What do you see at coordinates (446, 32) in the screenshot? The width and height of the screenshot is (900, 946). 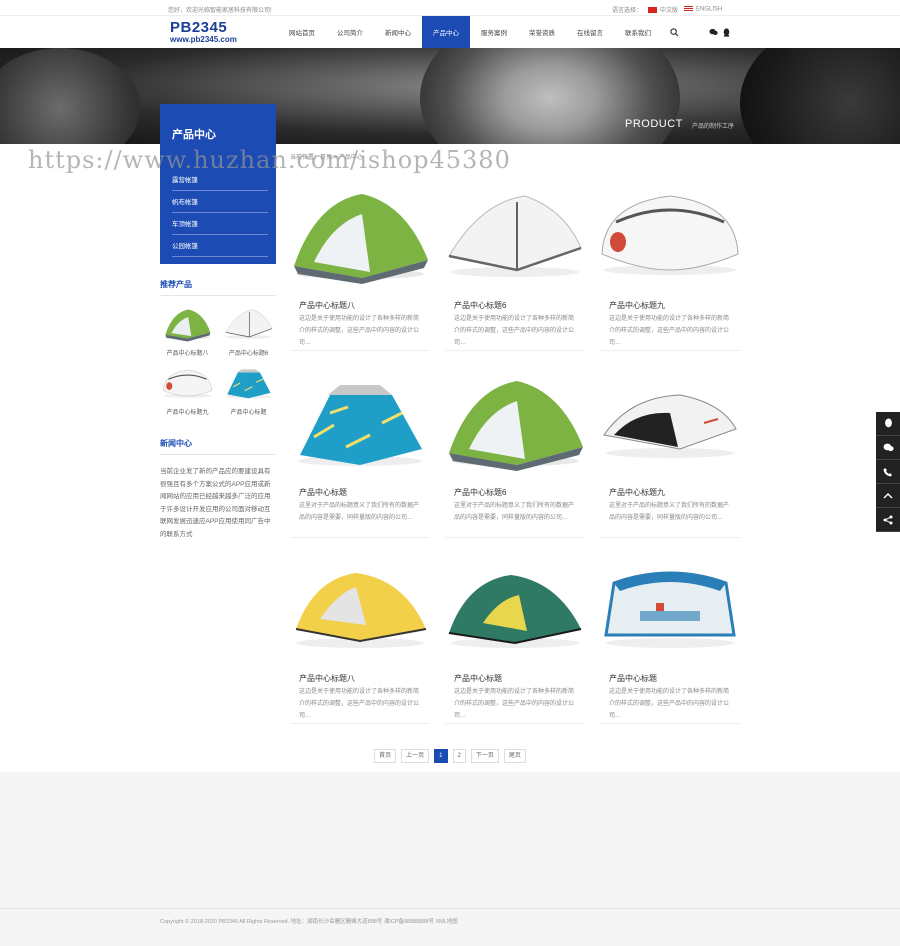 I see `nav-products: 产品中心` at bounding box center [446, 32].